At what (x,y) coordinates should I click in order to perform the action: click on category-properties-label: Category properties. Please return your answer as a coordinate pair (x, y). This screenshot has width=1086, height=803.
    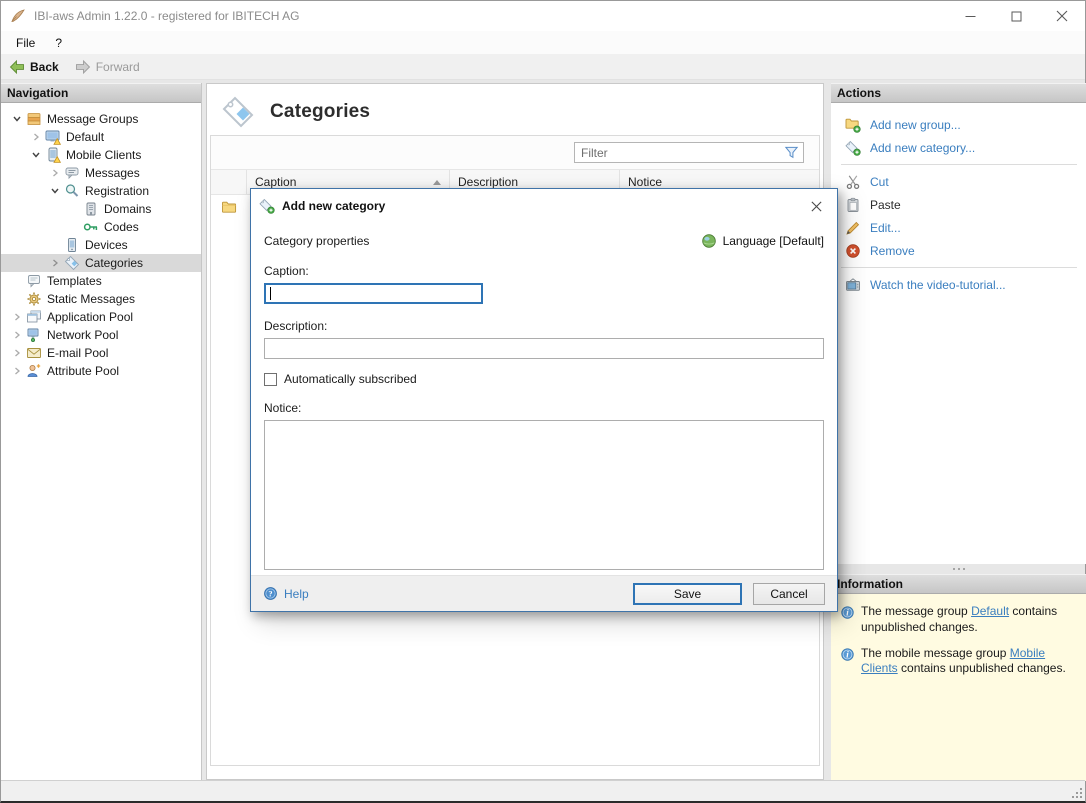
    Looking at the image, I should click on (317, 241).